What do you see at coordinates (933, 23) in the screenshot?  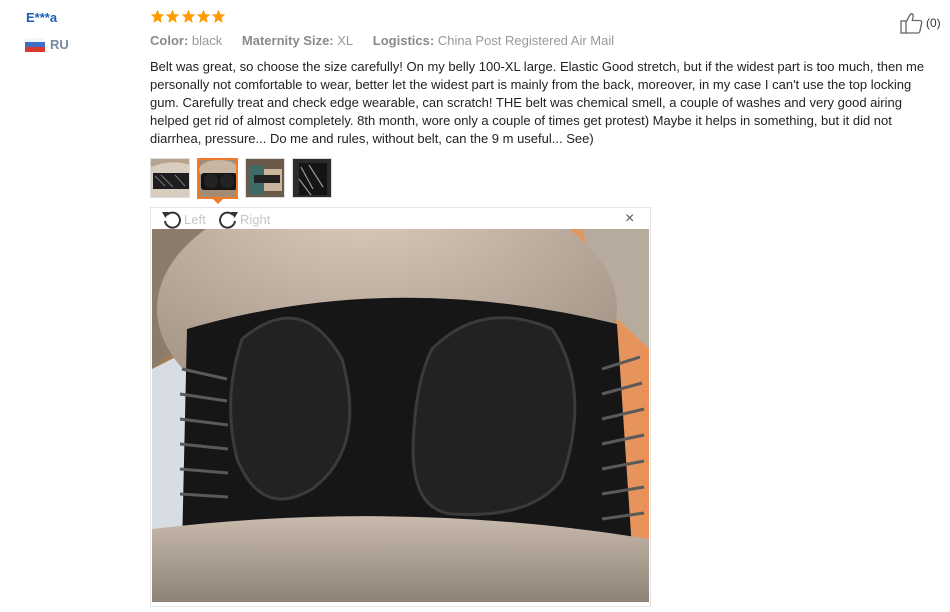 I see `like-count: (0)` at bounding box center [933, 23].